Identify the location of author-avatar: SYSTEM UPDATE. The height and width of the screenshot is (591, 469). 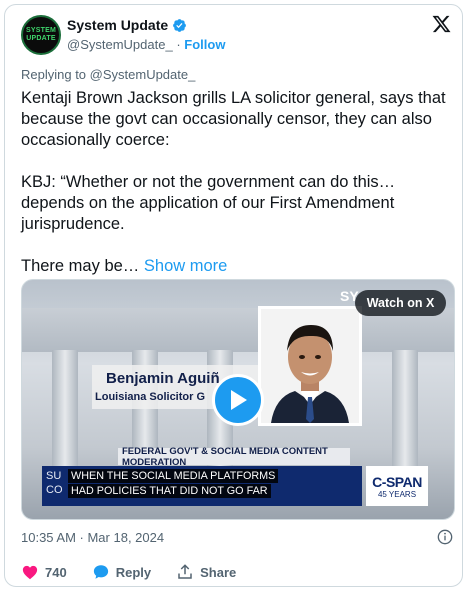
(41, 35).